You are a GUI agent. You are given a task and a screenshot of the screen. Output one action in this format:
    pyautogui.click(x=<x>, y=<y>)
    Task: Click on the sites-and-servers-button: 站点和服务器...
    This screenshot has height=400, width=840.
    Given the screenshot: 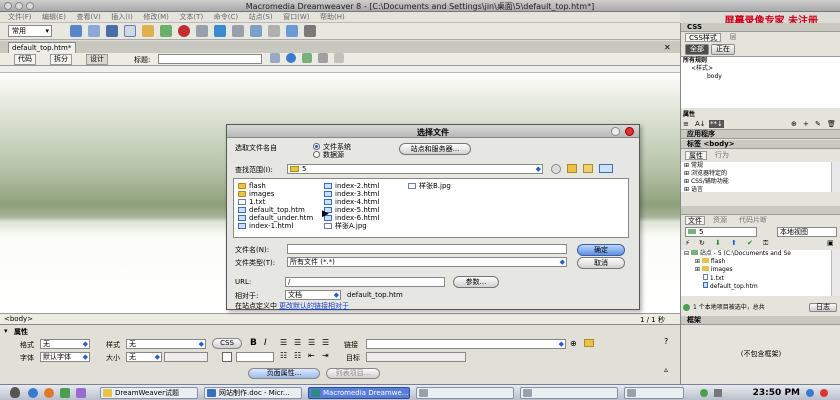 What is the action you would take?
    pyautogui.click(x=435, y=149)
    